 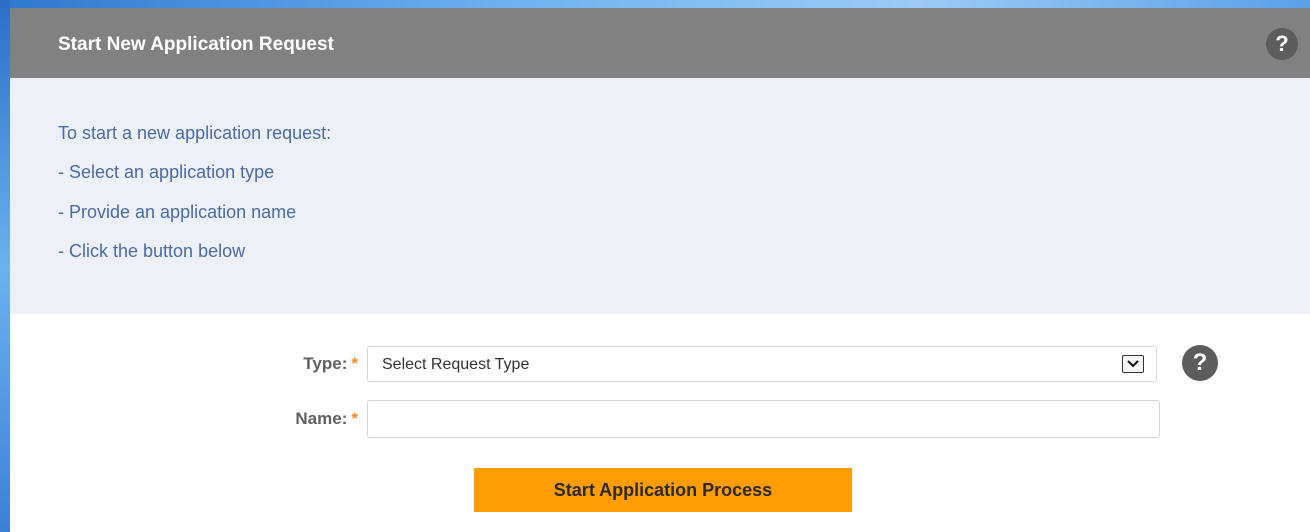 I want to click on name-label: Name: *, so click(x=308, y=419).